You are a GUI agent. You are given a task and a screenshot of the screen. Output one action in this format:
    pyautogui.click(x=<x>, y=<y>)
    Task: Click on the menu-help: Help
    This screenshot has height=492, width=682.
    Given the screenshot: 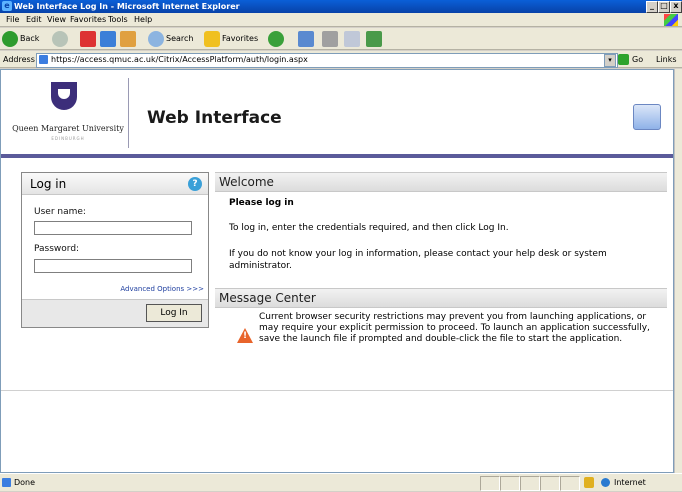 What is the action you would take?
    pyautogui.click(x=143, y=20)
    